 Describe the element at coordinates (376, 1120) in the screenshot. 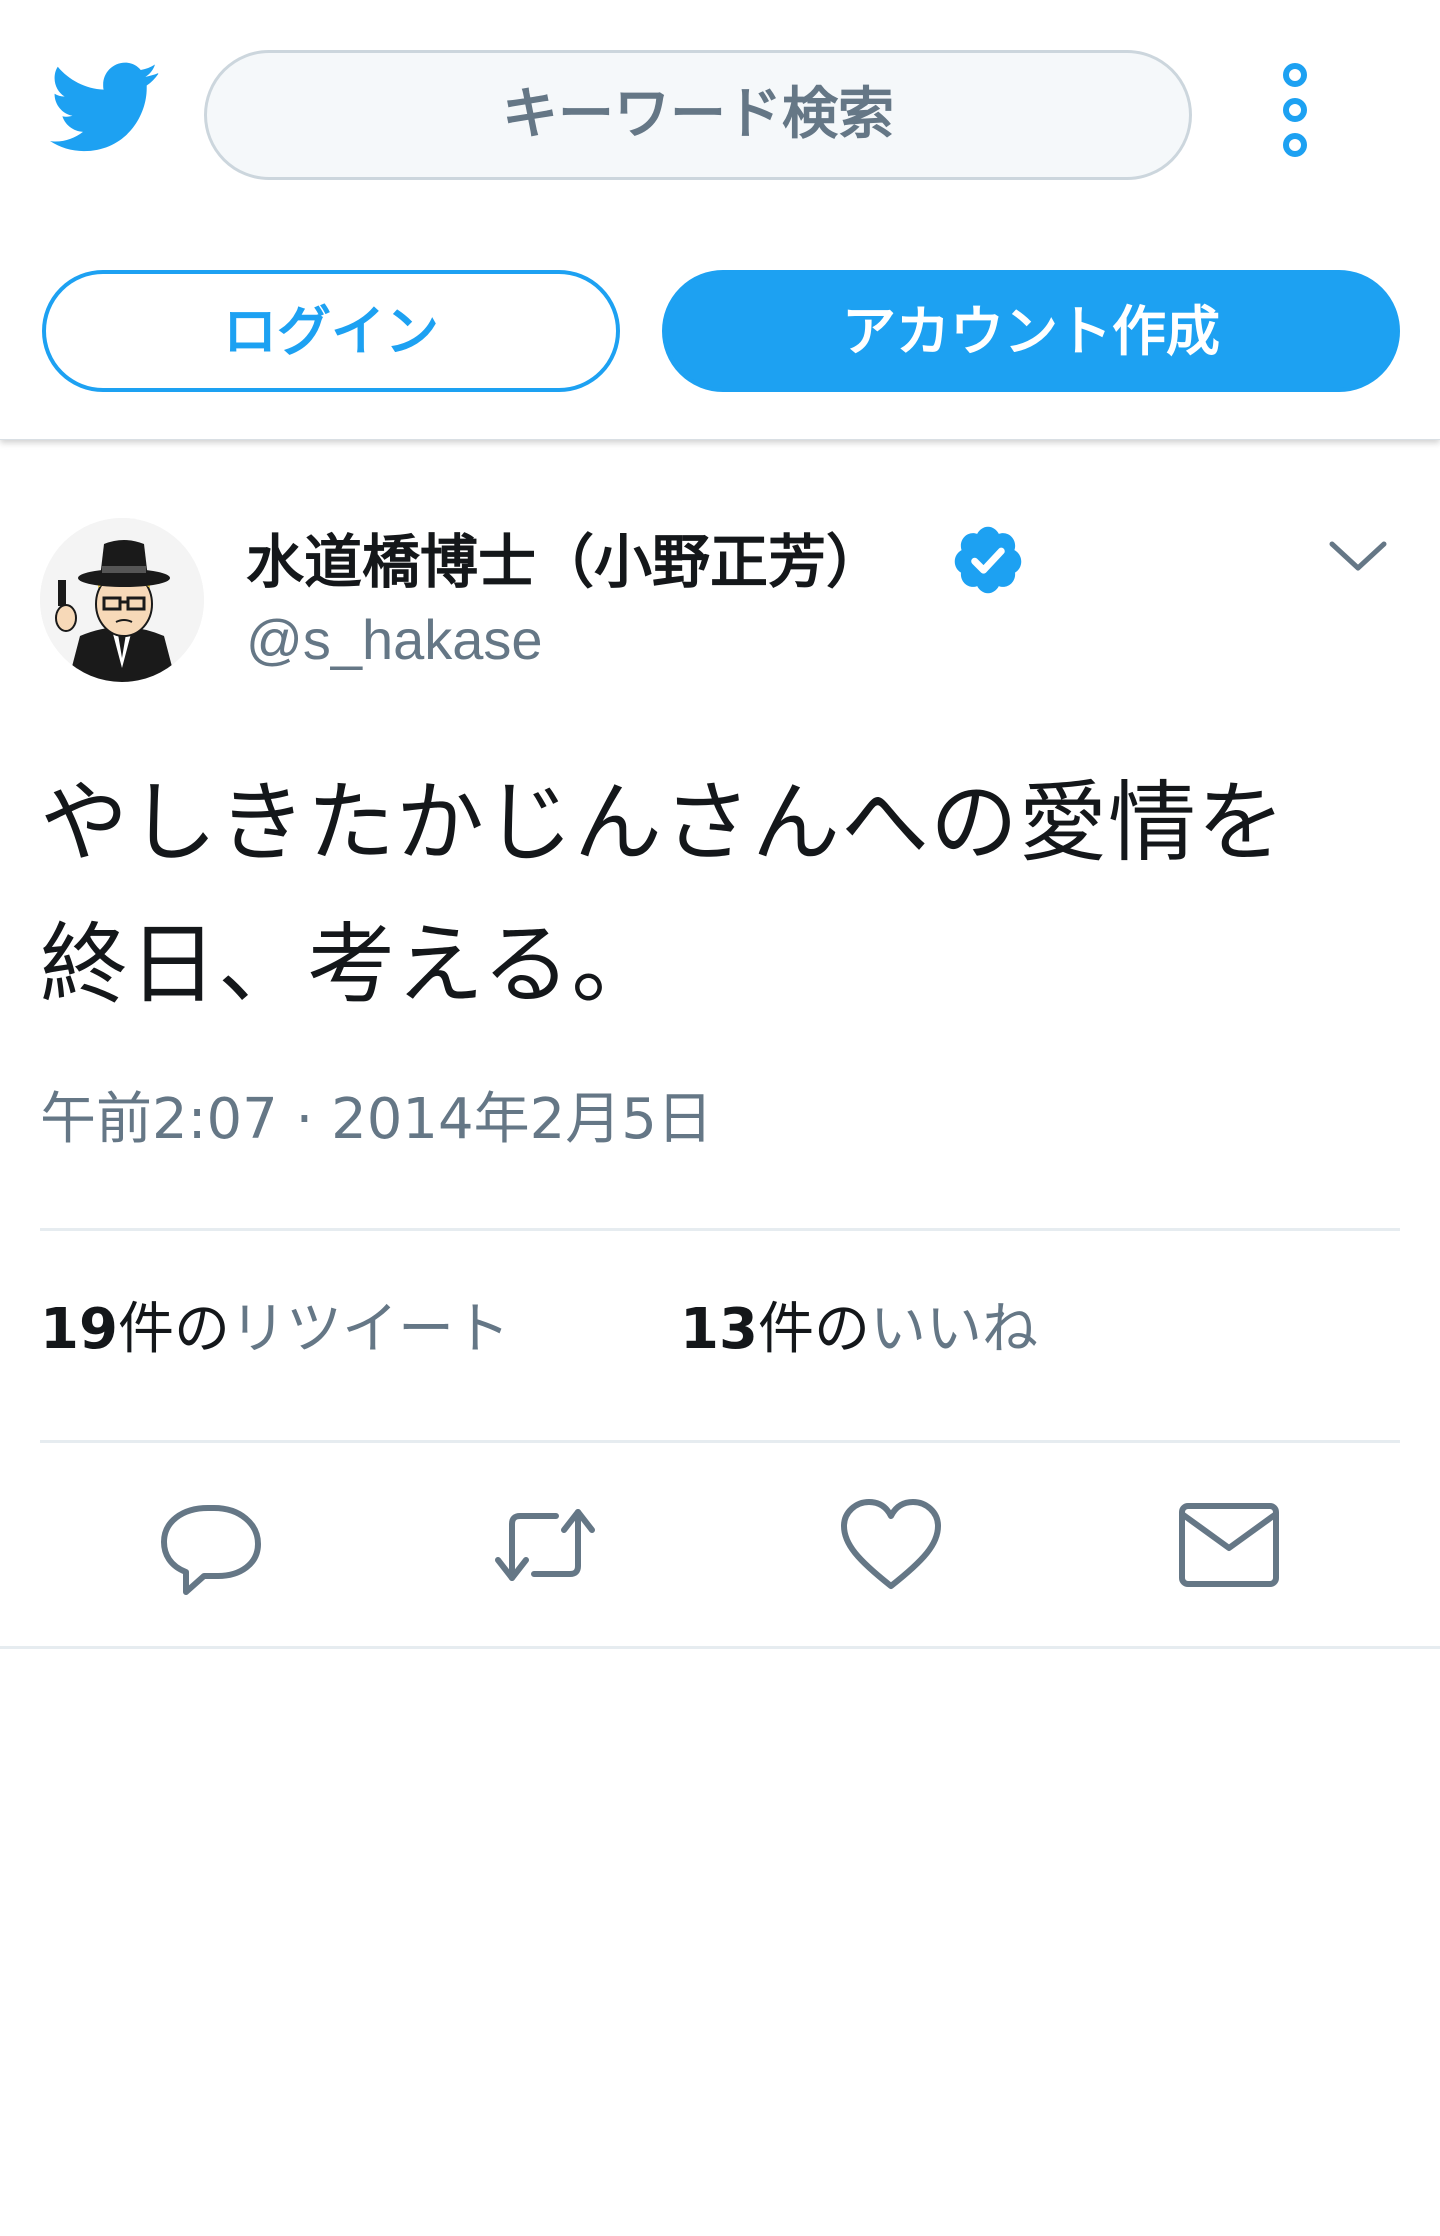

I see `tweet-timestamp: 午前2:07 · 2014年2月5日` at that location.